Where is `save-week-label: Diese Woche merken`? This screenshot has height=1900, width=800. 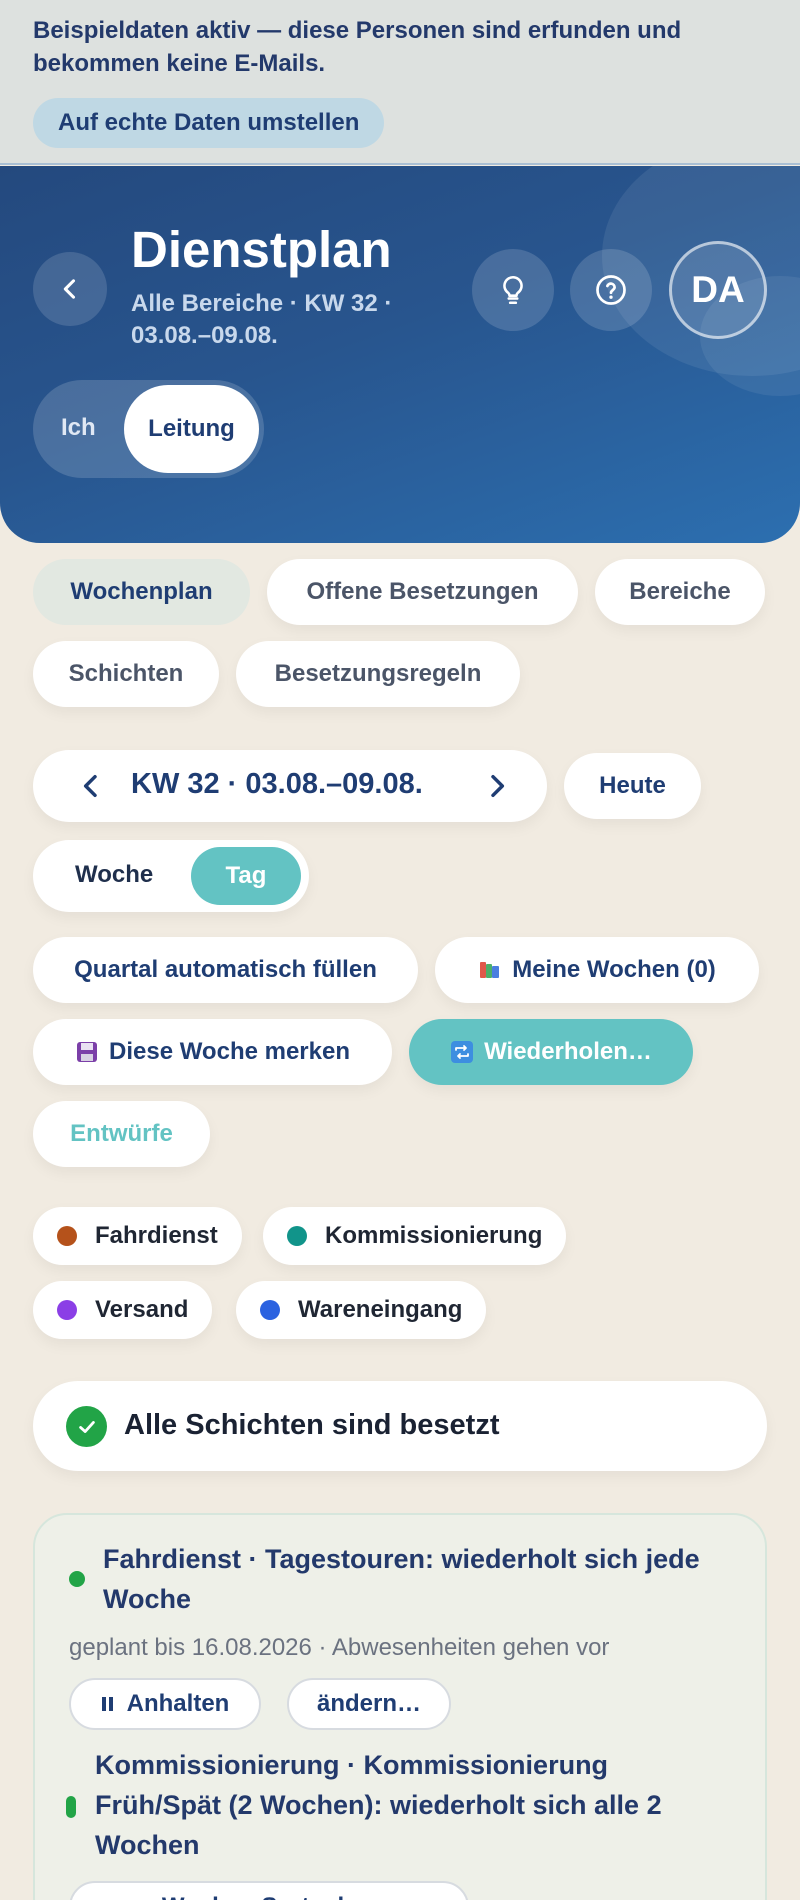
save-week-label: Diese Woche merken is located at coordinates (229, 1051).